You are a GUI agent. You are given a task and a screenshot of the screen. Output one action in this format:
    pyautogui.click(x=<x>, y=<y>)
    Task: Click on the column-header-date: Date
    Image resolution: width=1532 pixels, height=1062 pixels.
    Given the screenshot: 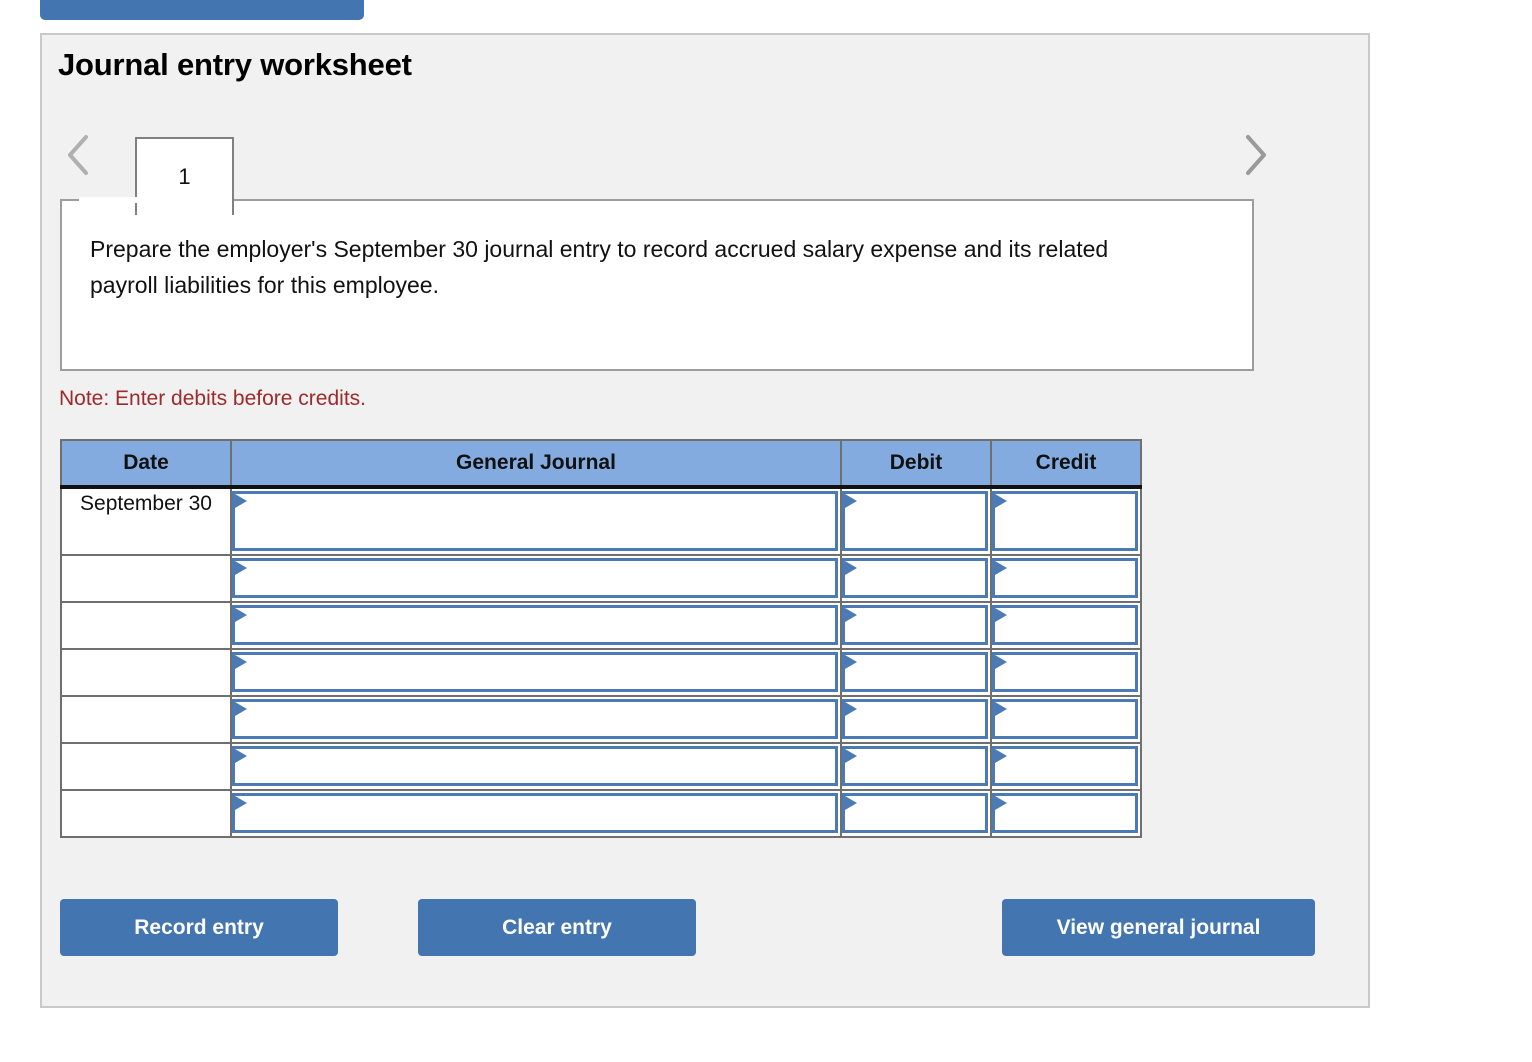 What is the action you would take?
    pyautogui.click(x=146, y=464)
    